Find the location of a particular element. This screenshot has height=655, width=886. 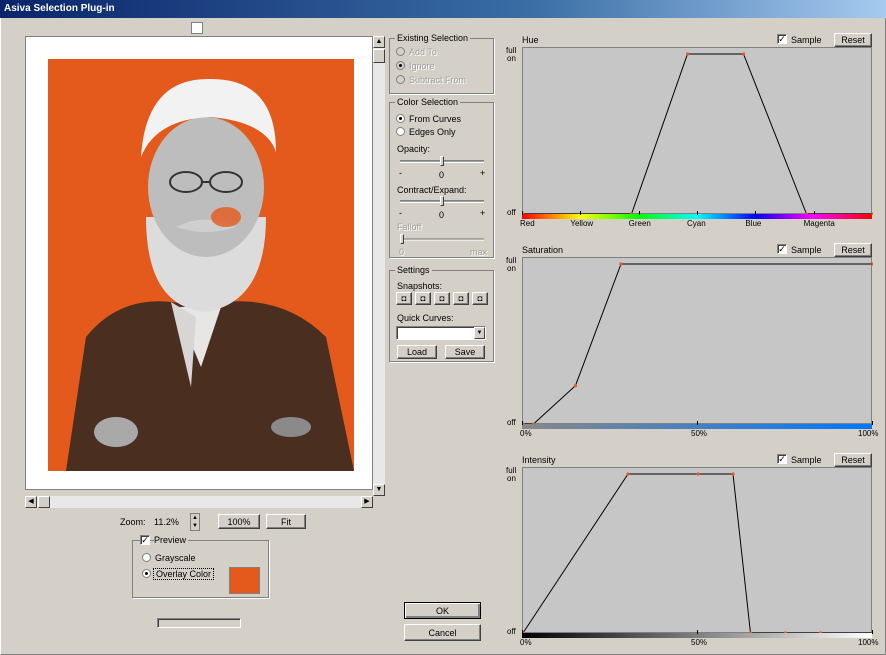

opacity-label: Opacity: is located at coordinates (414, 149).